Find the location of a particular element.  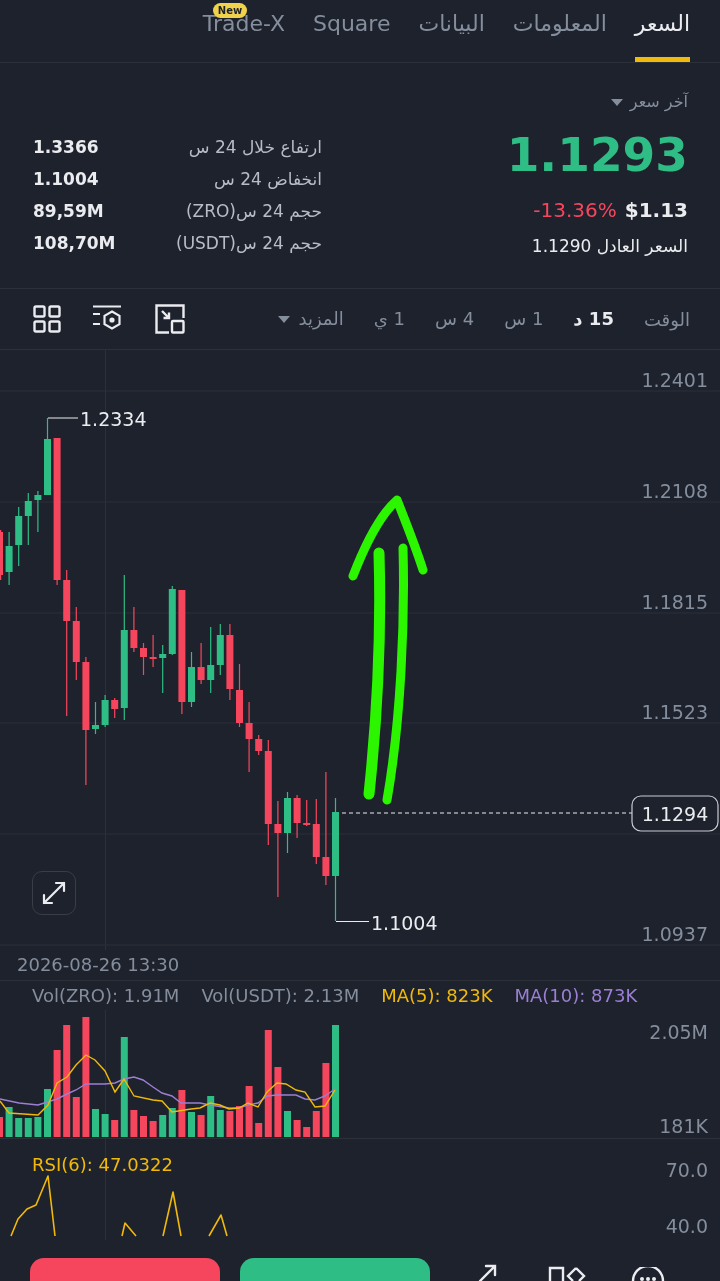

current-price-tag: 1.1294 is located at coordinates (675, 813).